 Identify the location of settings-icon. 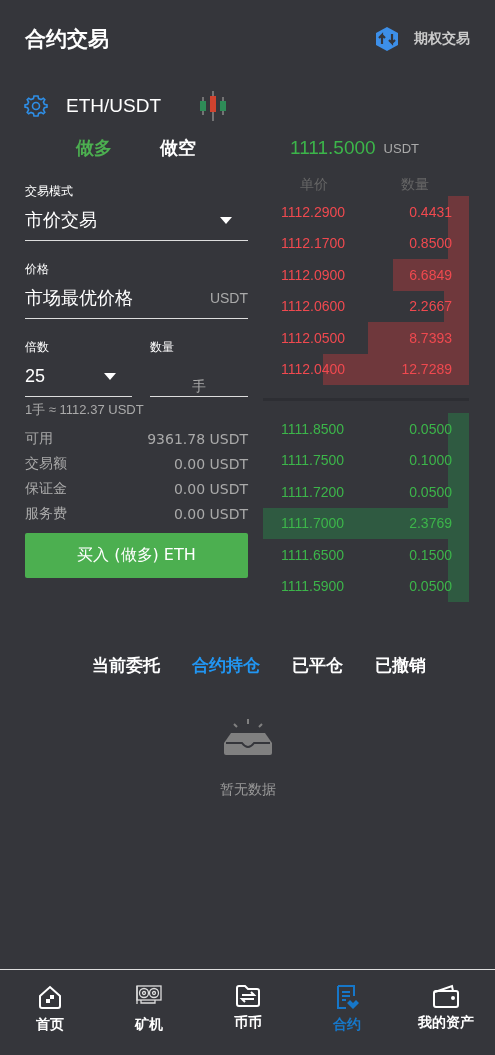
(36, 106).